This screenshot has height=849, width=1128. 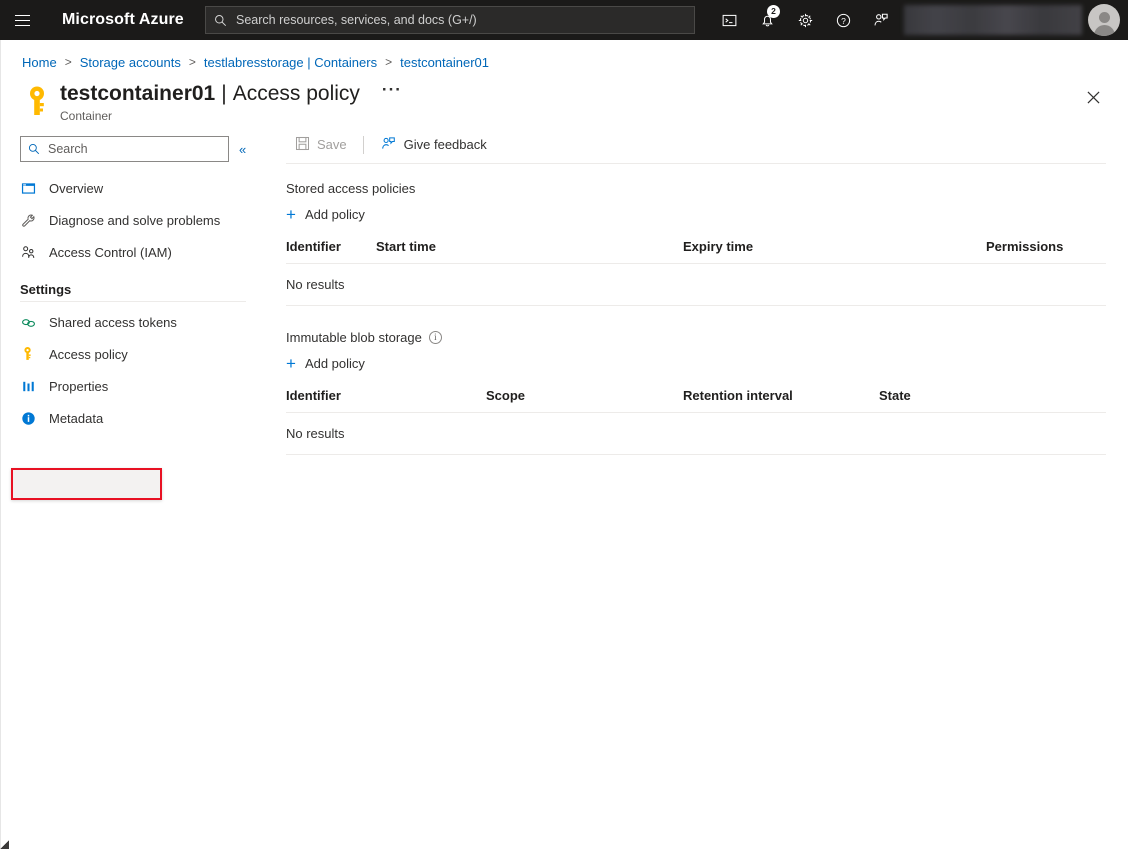 What do you see at coordinates (781, 400) in the screenshot?
I see `column-header-retention-interval: Retention interval` at bounding box center [781, 400].